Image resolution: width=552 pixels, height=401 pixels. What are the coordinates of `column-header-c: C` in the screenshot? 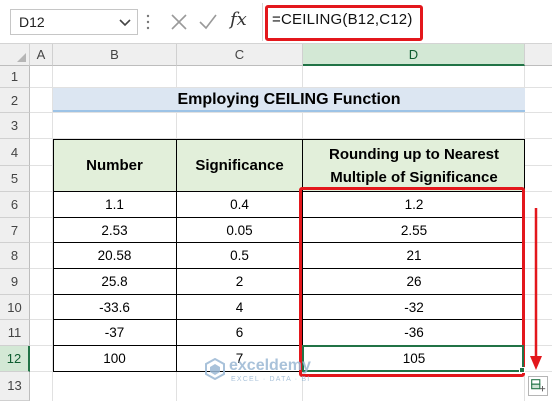 It's located at (240, 55).